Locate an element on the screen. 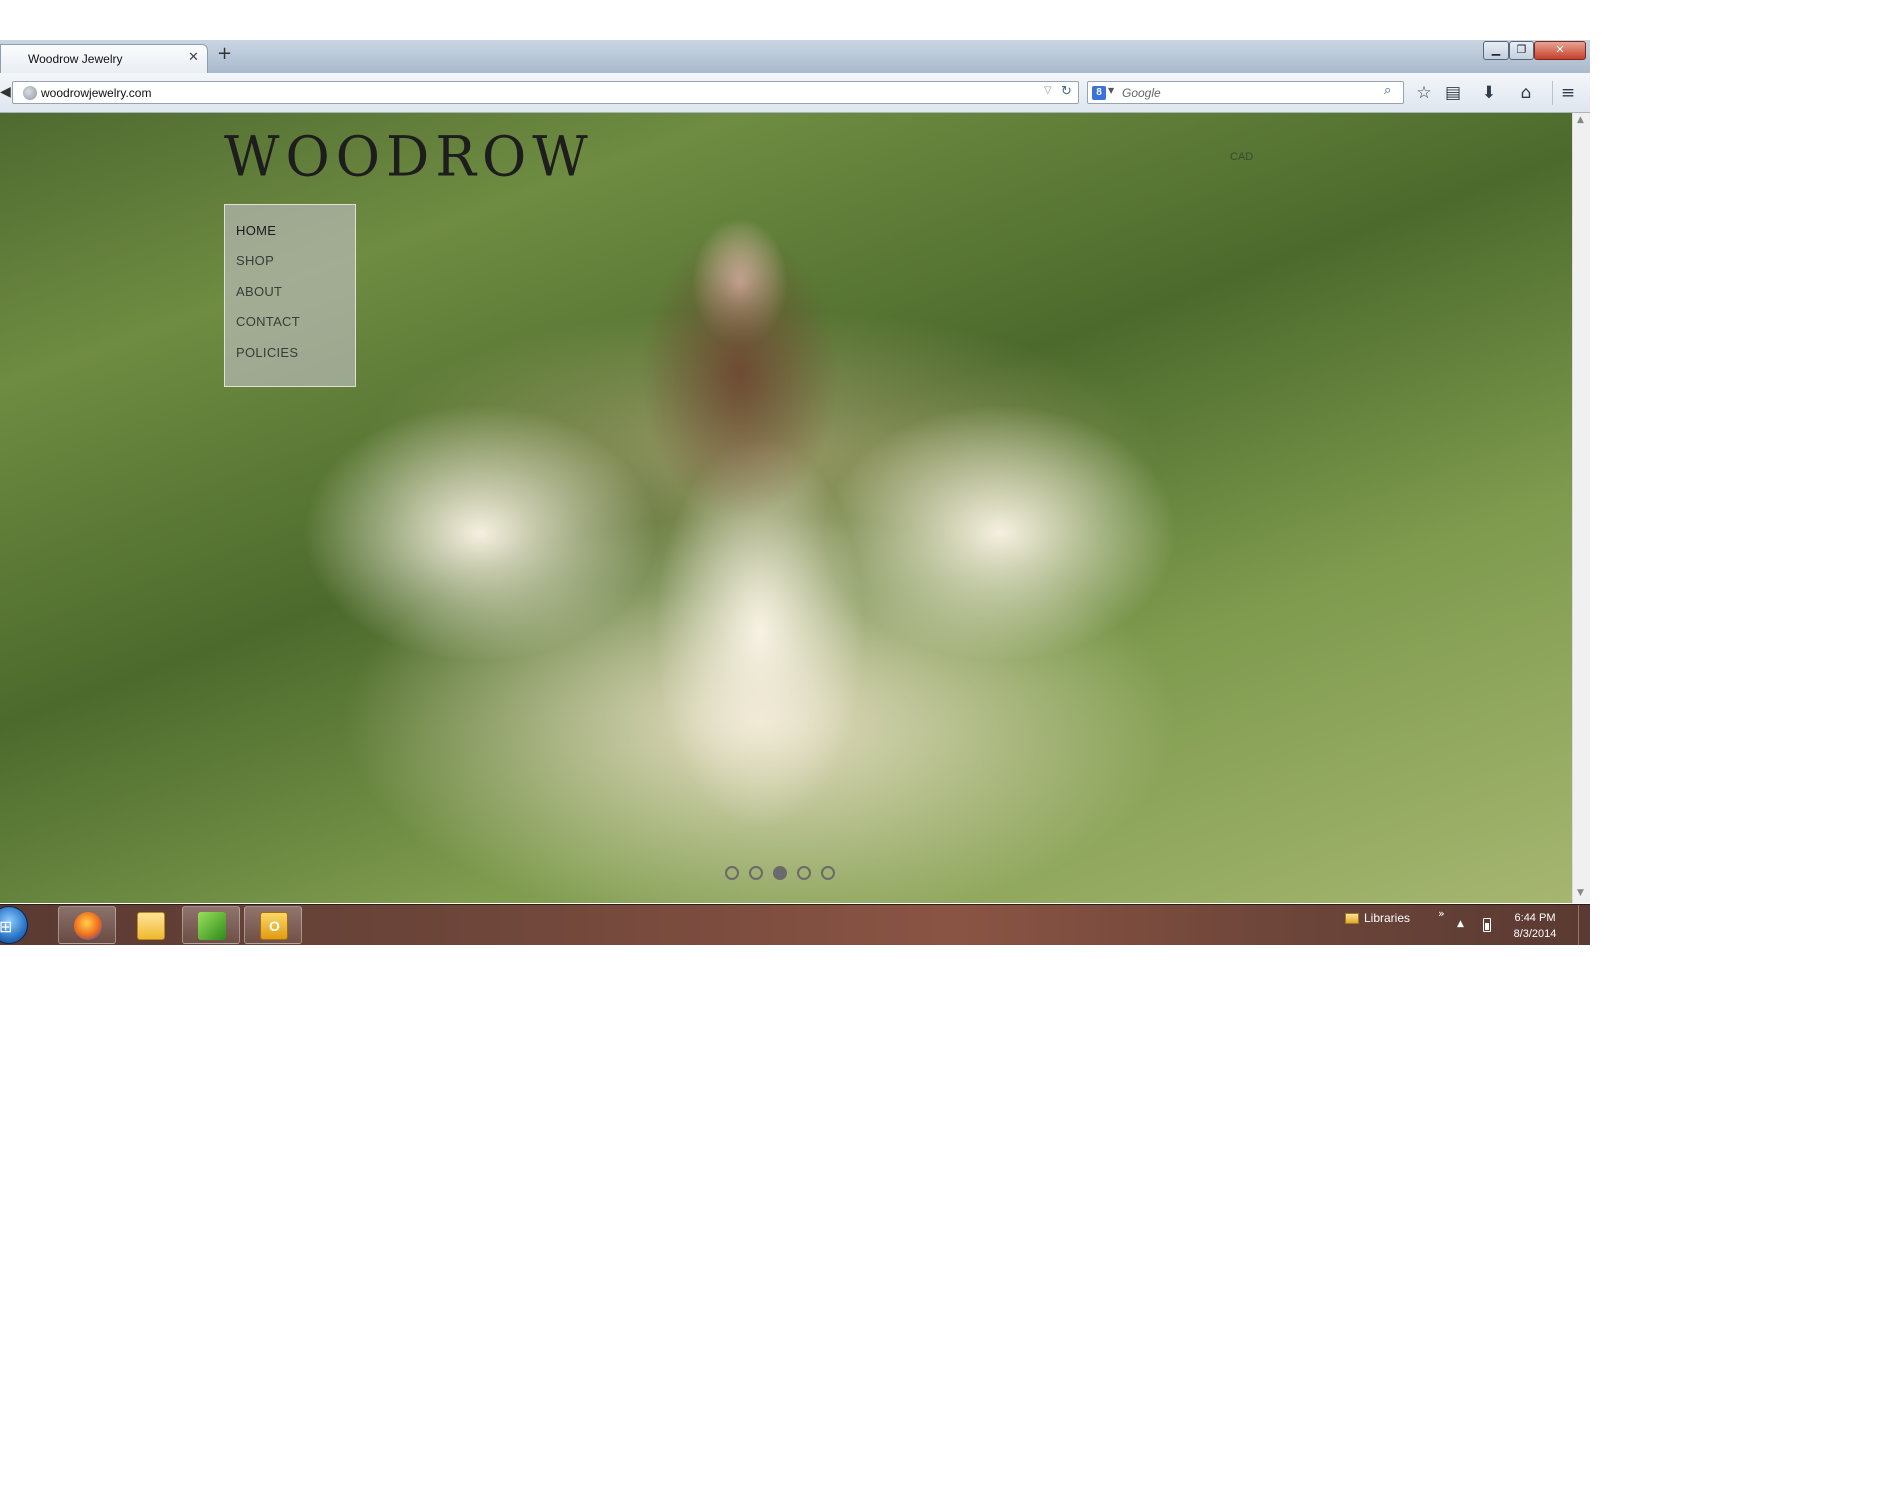  scroll-down-icon: ▼ is located at coordinates (1580, 893).